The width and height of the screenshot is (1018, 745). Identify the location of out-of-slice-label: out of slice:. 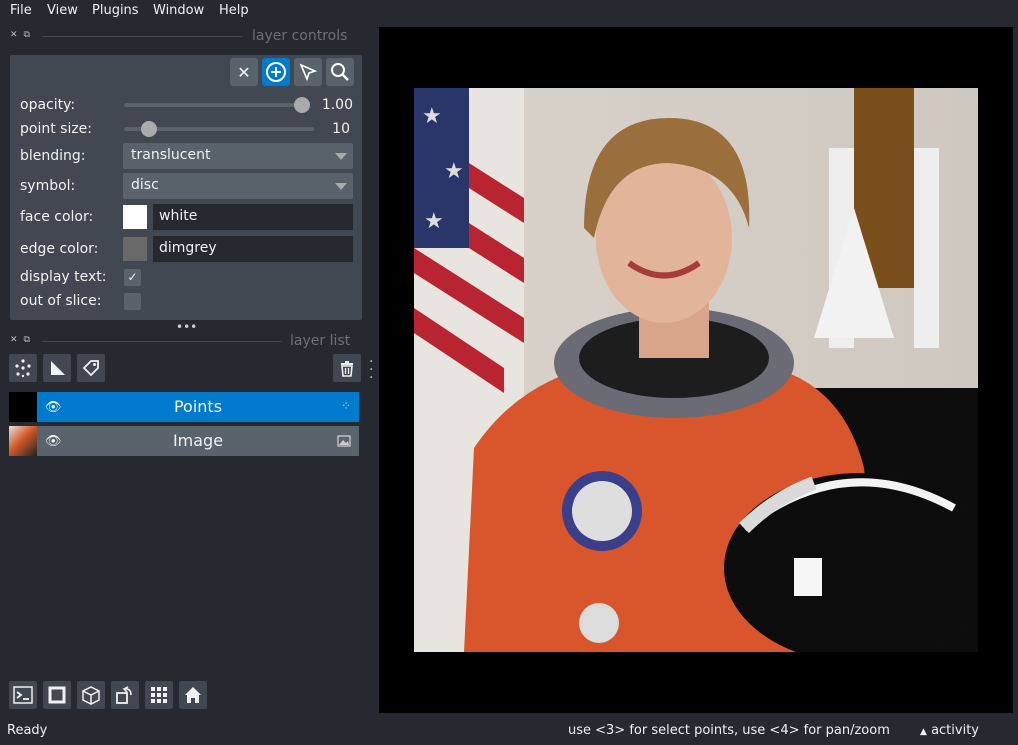
(61, 301).